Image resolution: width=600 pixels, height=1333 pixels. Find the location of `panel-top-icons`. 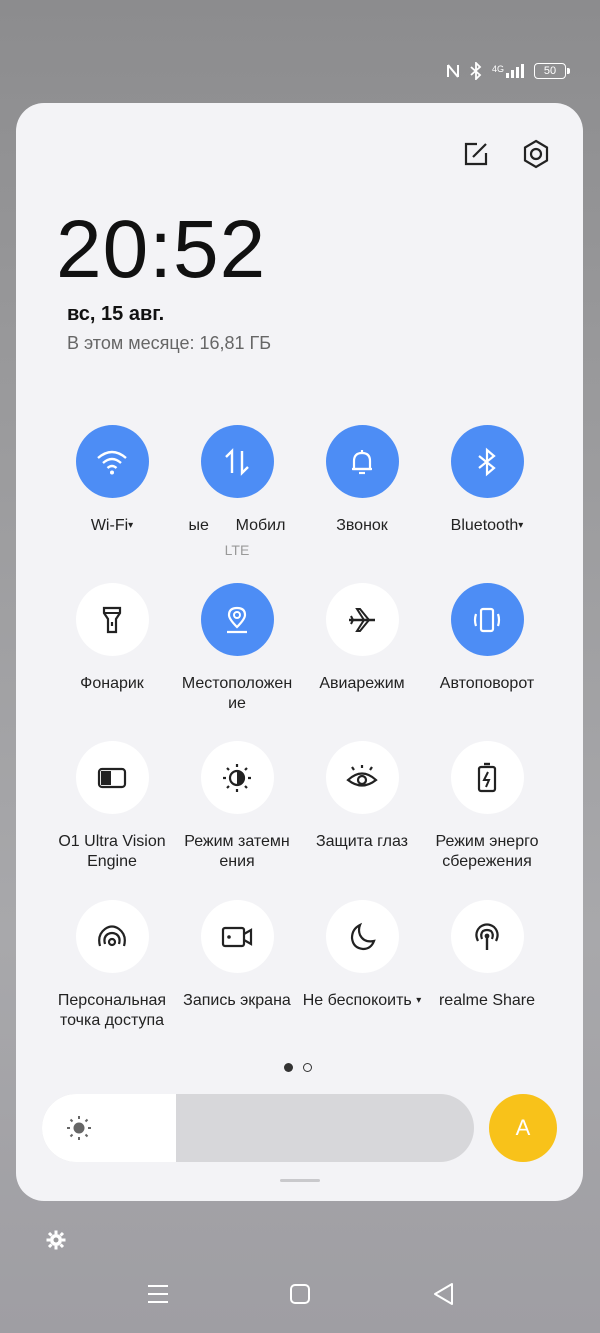

panel-top-icons is located at coordinates (506, 154).